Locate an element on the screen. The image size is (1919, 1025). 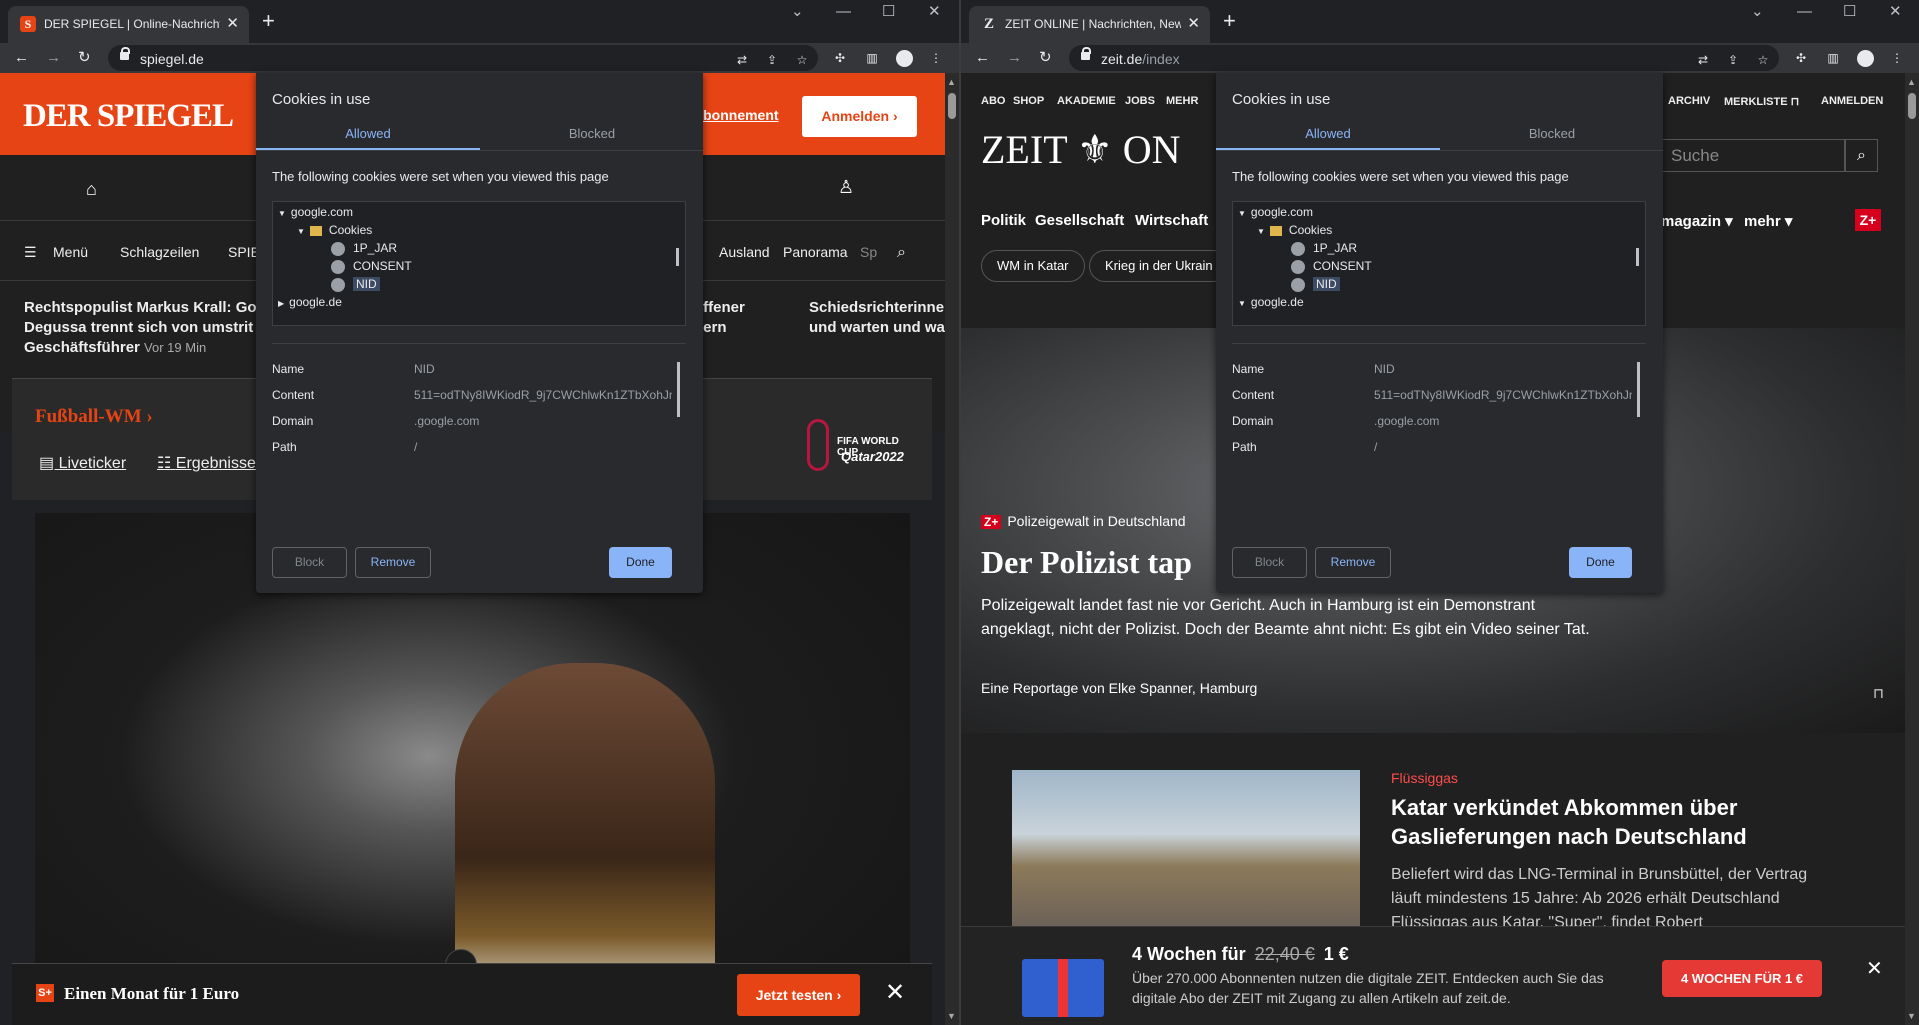
spiegel-logo: DER SPIEGEL is located at coordinates (128, 116).